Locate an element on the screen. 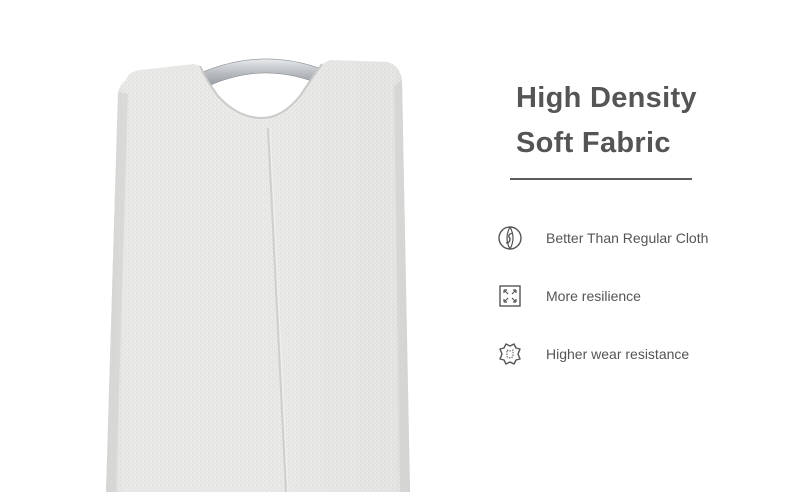 This screenshot has width=800, height=492. feature-item-wear: Higher wear resistance is located at coordinates (594, 354).